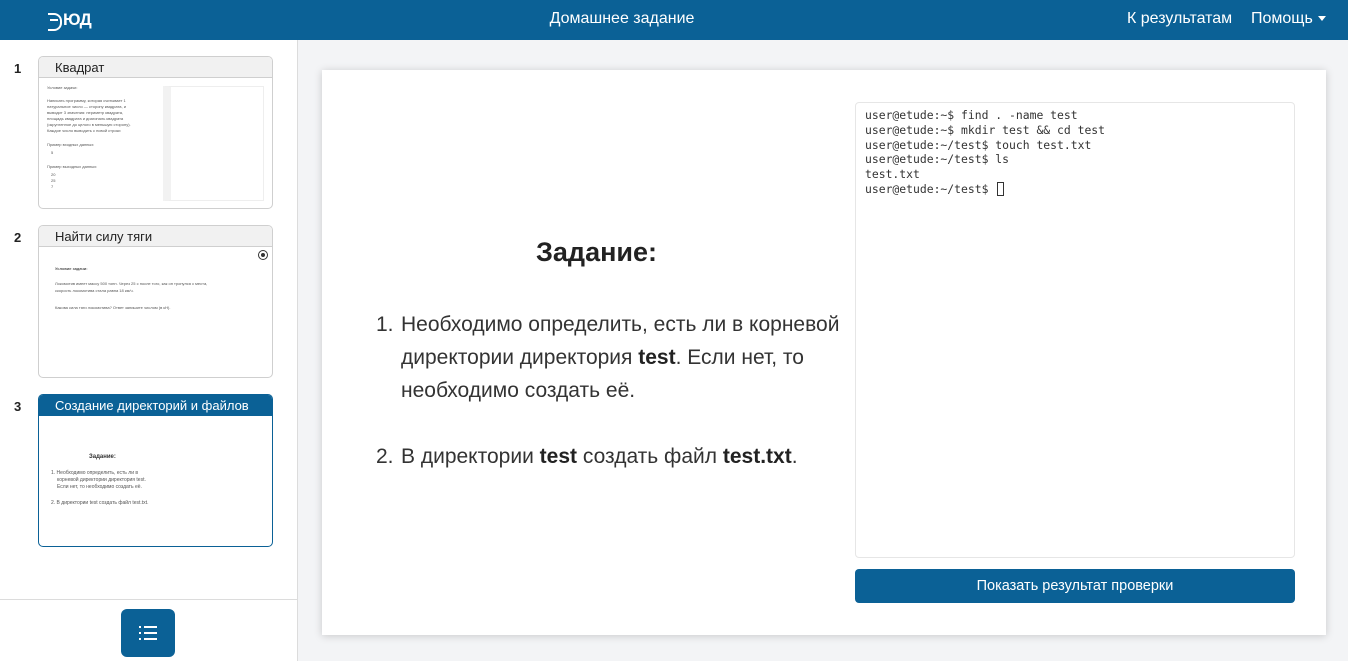 Image resolution: width=1348 pixels, height=661 pixels. What do you see at coordinates (794, 456) in the screenshot?
I see `step-text: .` at bounding box center [794, 456].